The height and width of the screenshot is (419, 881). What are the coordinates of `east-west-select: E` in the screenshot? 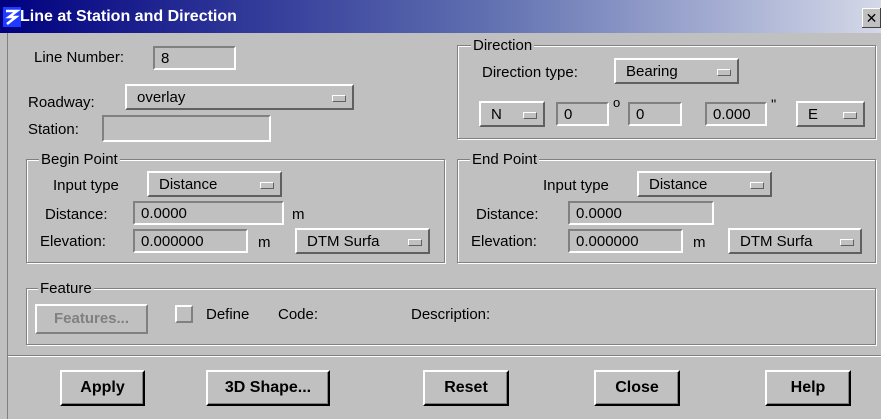 It's located at (830, 114).